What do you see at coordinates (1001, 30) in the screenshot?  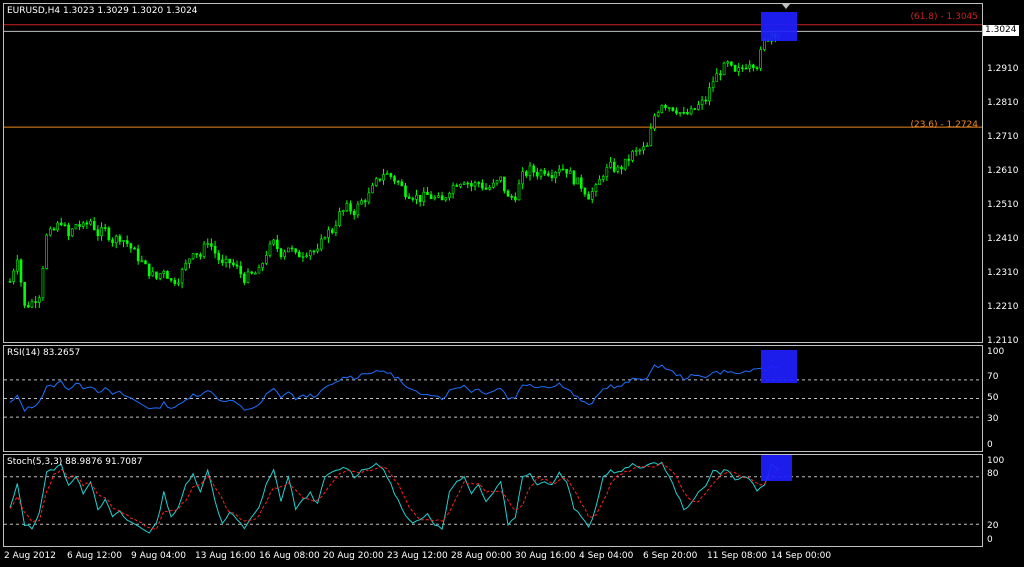 I see `current-price-tag: 1.3024` at bounding box center [1001, 30].